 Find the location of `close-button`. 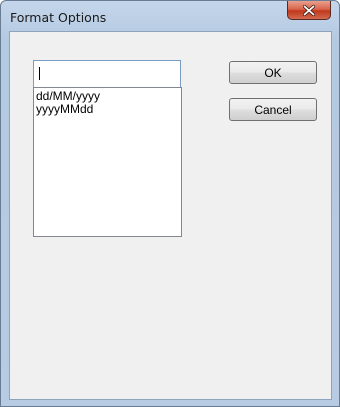

close-button is located at coordinates (309, 10).